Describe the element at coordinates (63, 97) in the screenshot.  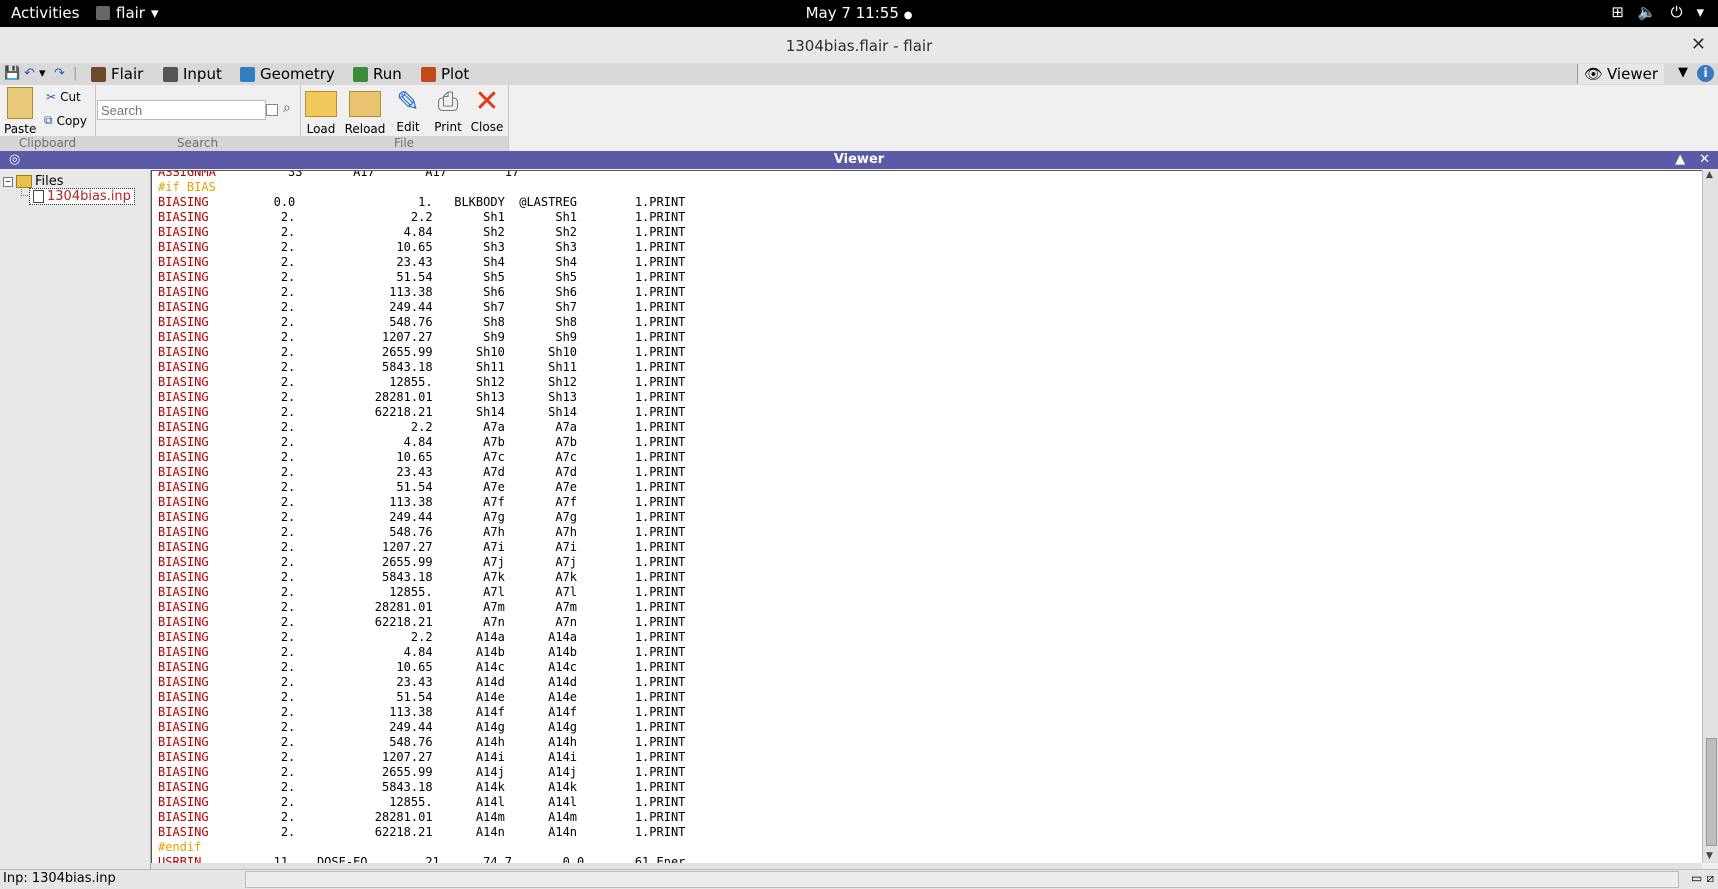
I see `cut-button: ✂ Cut` at that location.